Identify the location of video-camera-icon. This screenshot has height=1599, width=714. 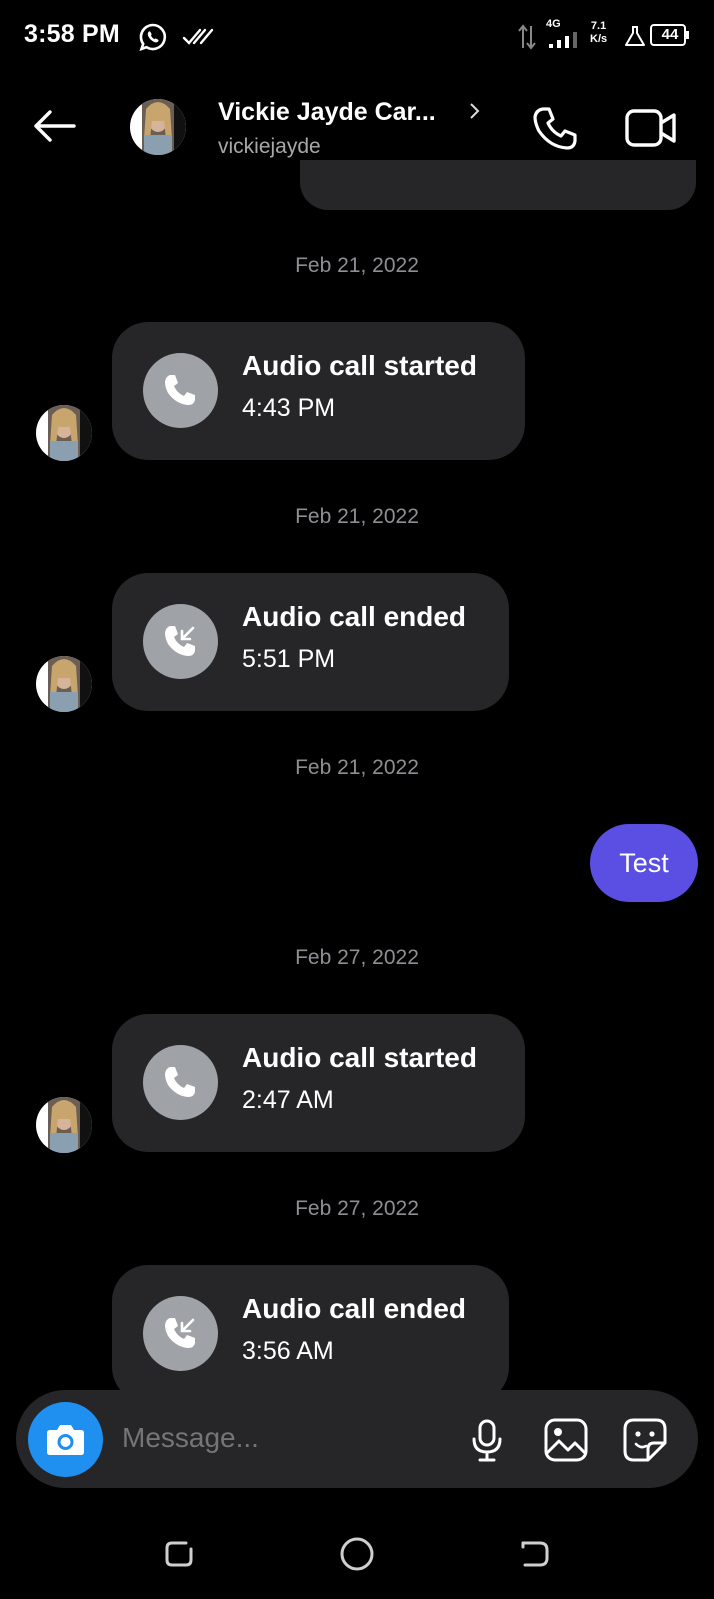
(651, 128).